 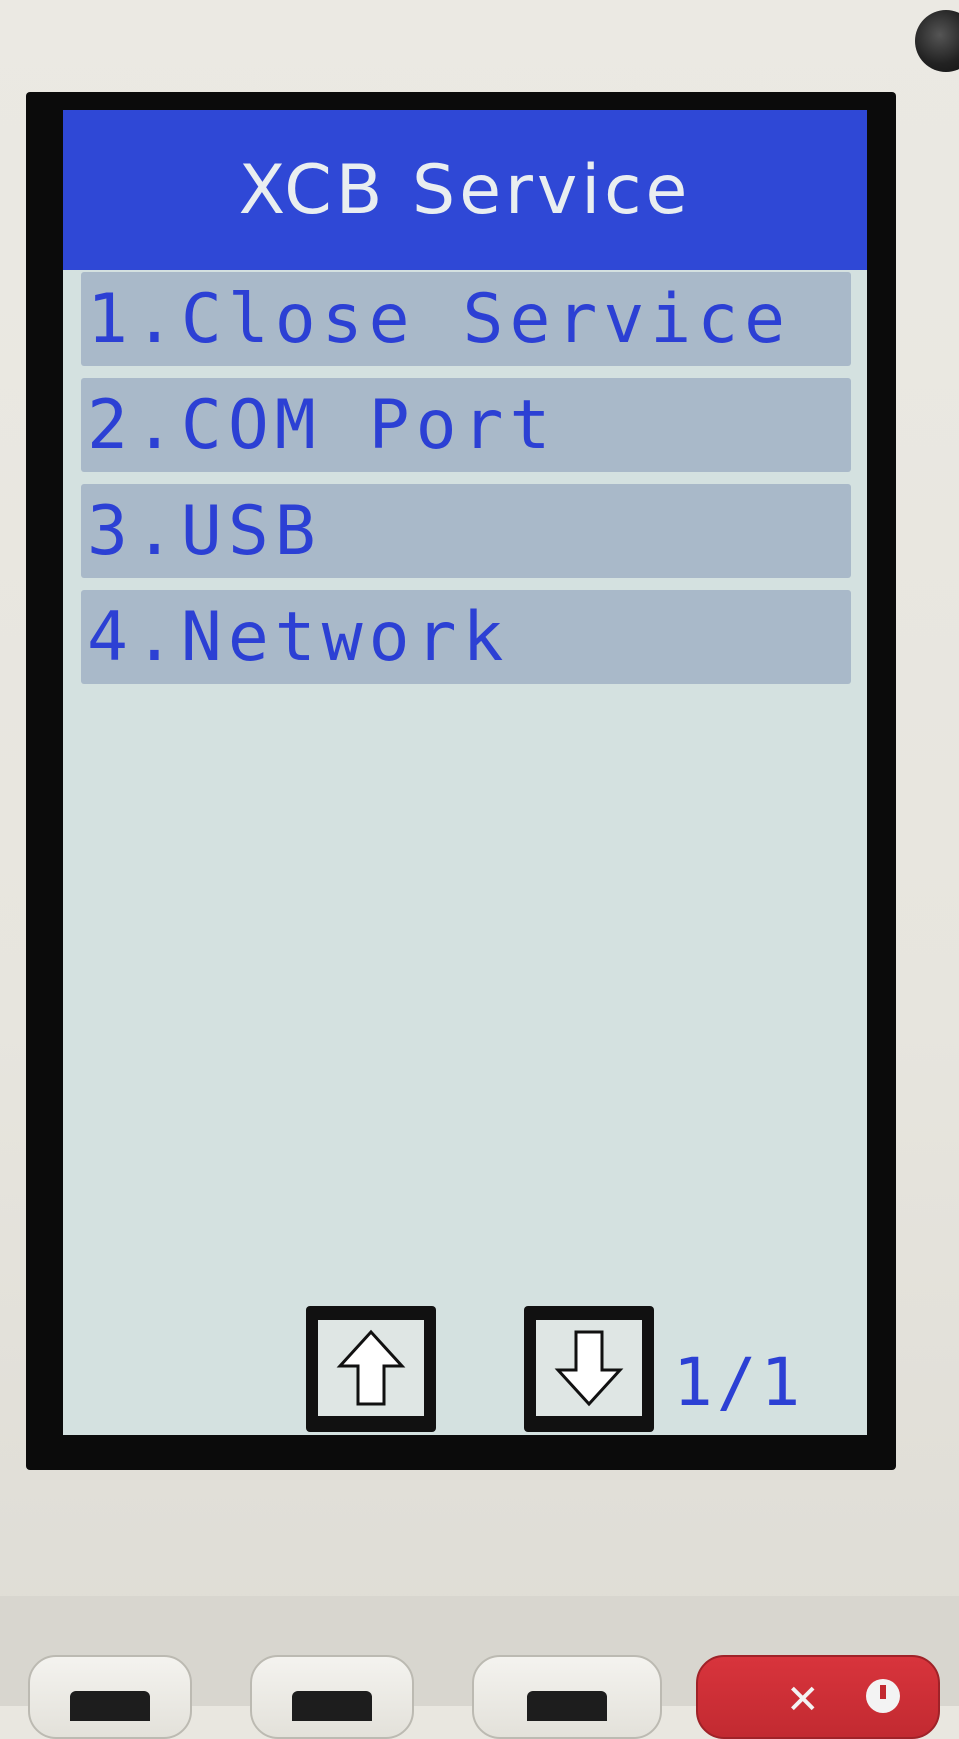 What do you see at coordinates (739, 1382) in the screenshot?
I see `page-indicator: 1/1` at bounding box center [739, 1382].